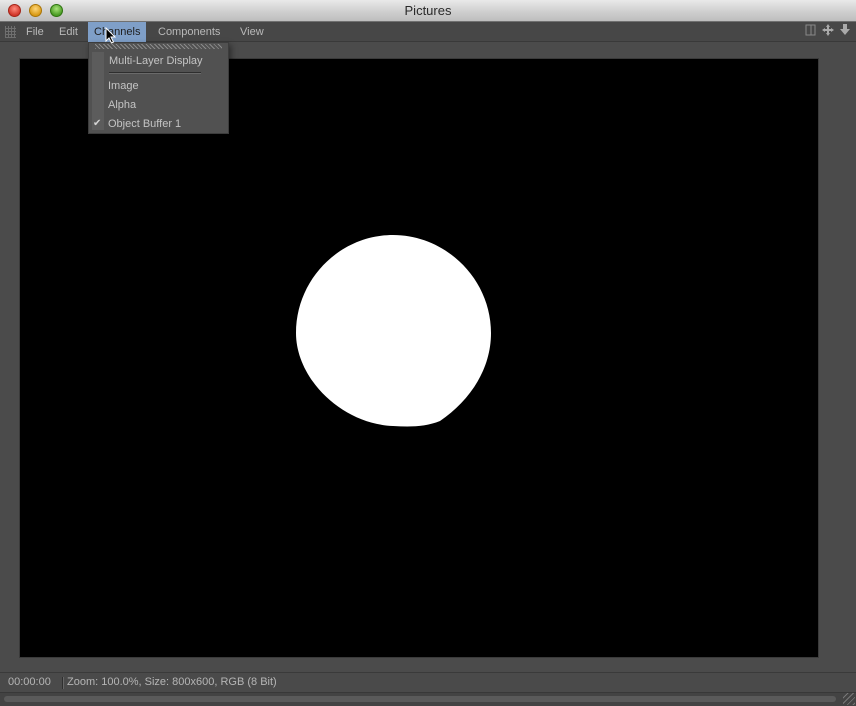  Describe the element at coordinates (144, 124) in the screenshot. I see `menu-item-object-buffer-1: Object Buffer 1` at that location.